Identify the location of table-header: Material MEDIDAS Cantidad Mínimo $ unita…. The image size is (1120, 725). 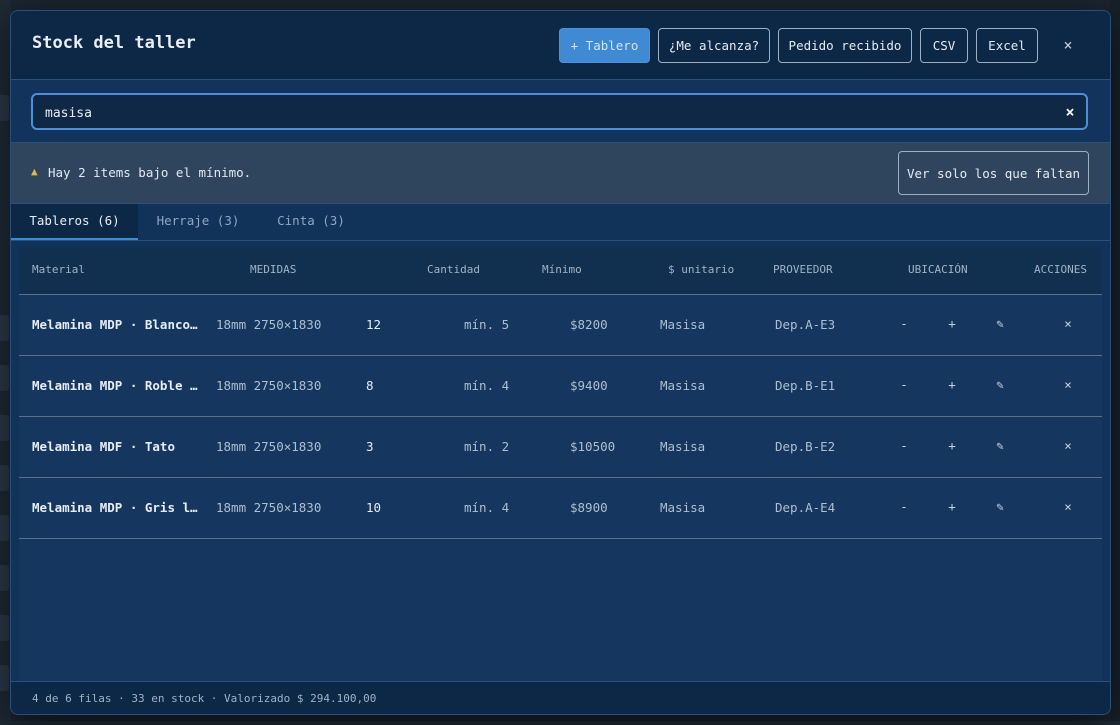
(560, 271).